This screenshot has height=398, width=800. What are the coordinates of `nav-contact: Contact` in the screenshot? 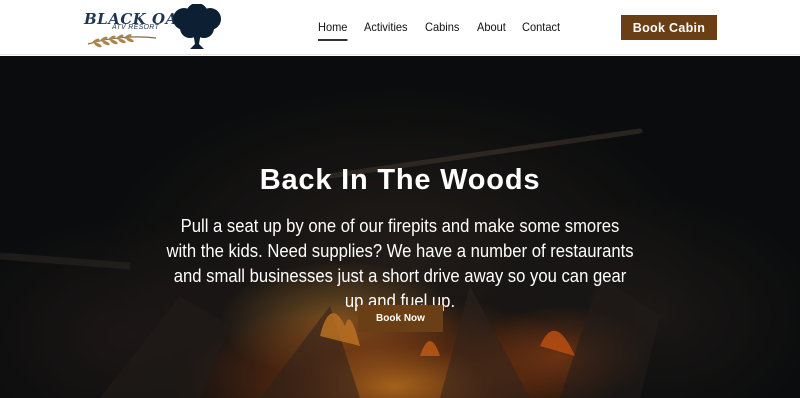 It's located at (541, 27).